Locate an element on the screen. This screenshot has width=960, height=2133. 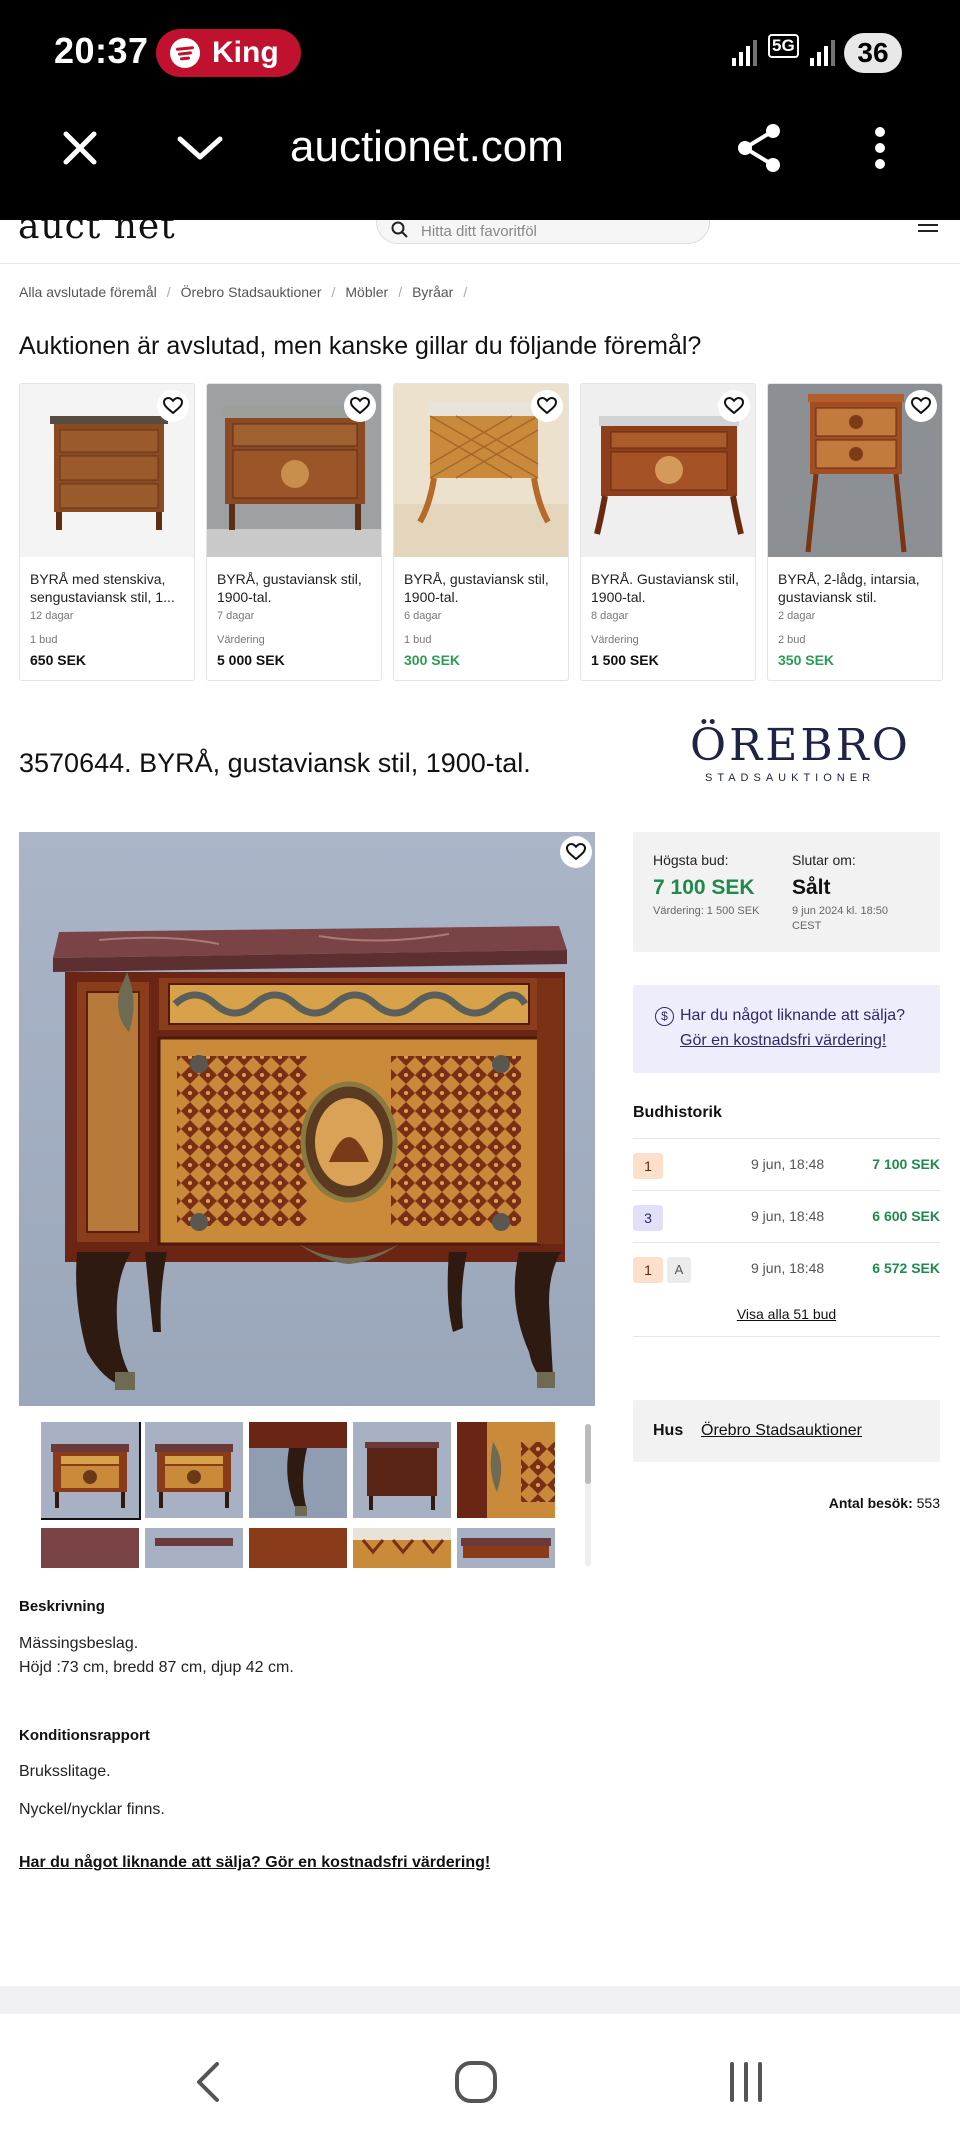
share-button is located at coordinates (760, 148).